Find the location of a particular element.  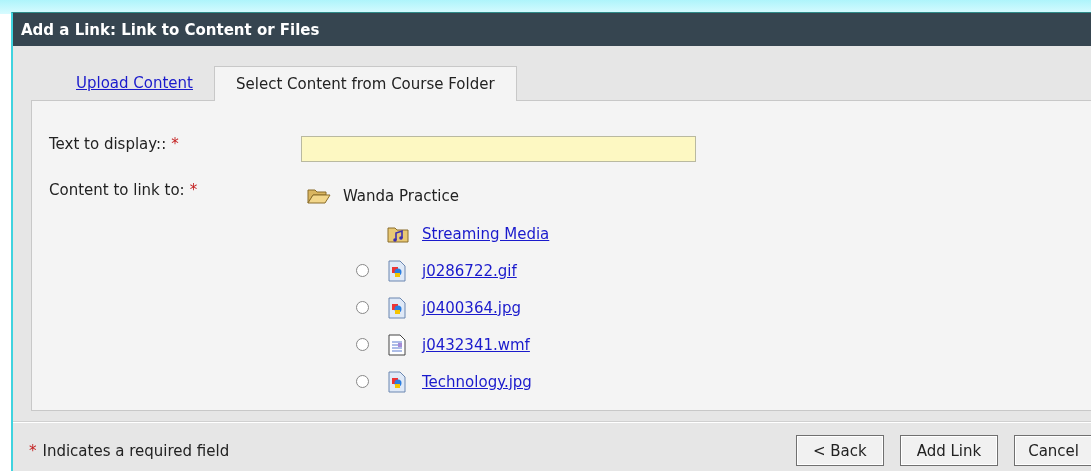

field-label: Content to link to: is located at coordinates (117, 191).